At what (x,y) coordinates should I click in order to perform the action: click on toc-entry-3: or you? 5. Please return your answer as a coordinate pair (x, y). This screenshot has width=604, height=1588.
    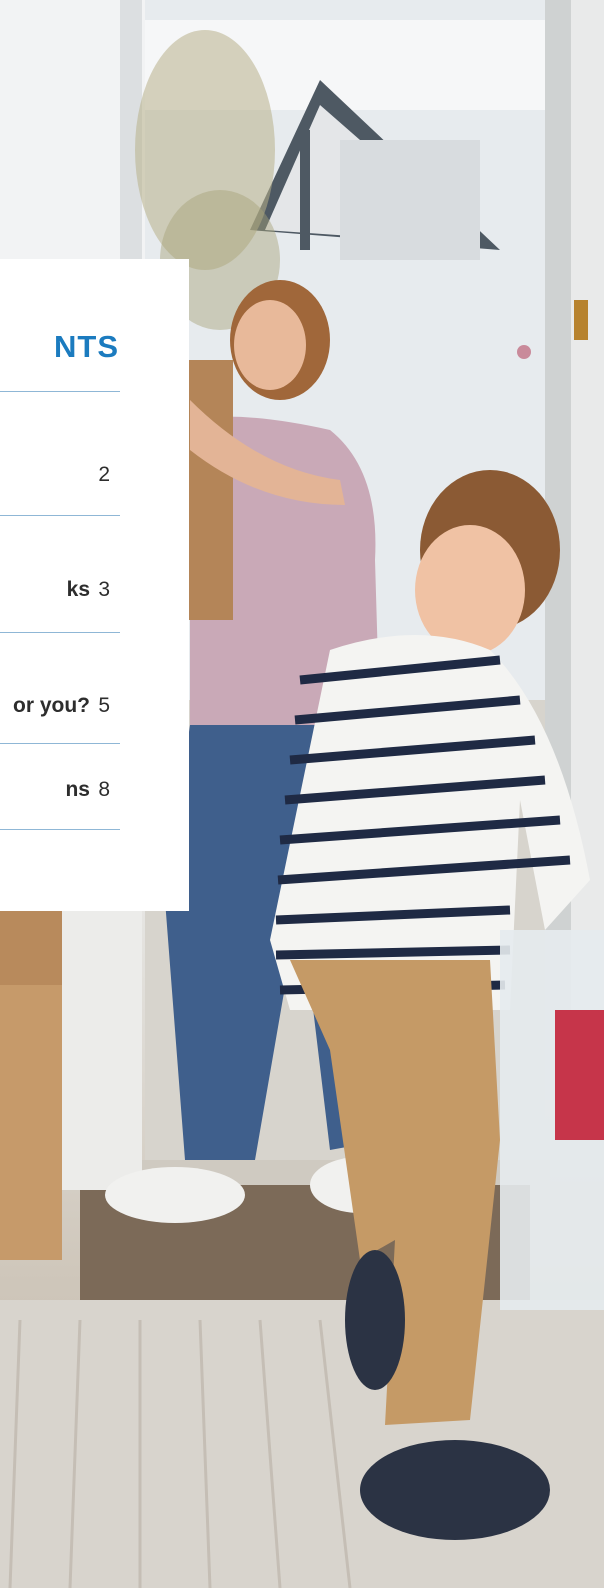
    Looking at the image, I should click on (60, 706).